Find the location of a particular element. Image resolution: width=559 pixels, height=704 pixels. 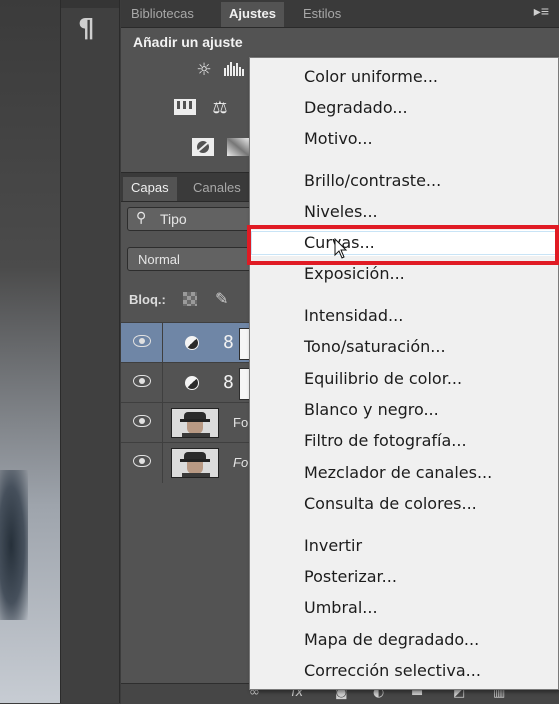

menu-item-invertir: Invertir is located at coordinates (404, 546).